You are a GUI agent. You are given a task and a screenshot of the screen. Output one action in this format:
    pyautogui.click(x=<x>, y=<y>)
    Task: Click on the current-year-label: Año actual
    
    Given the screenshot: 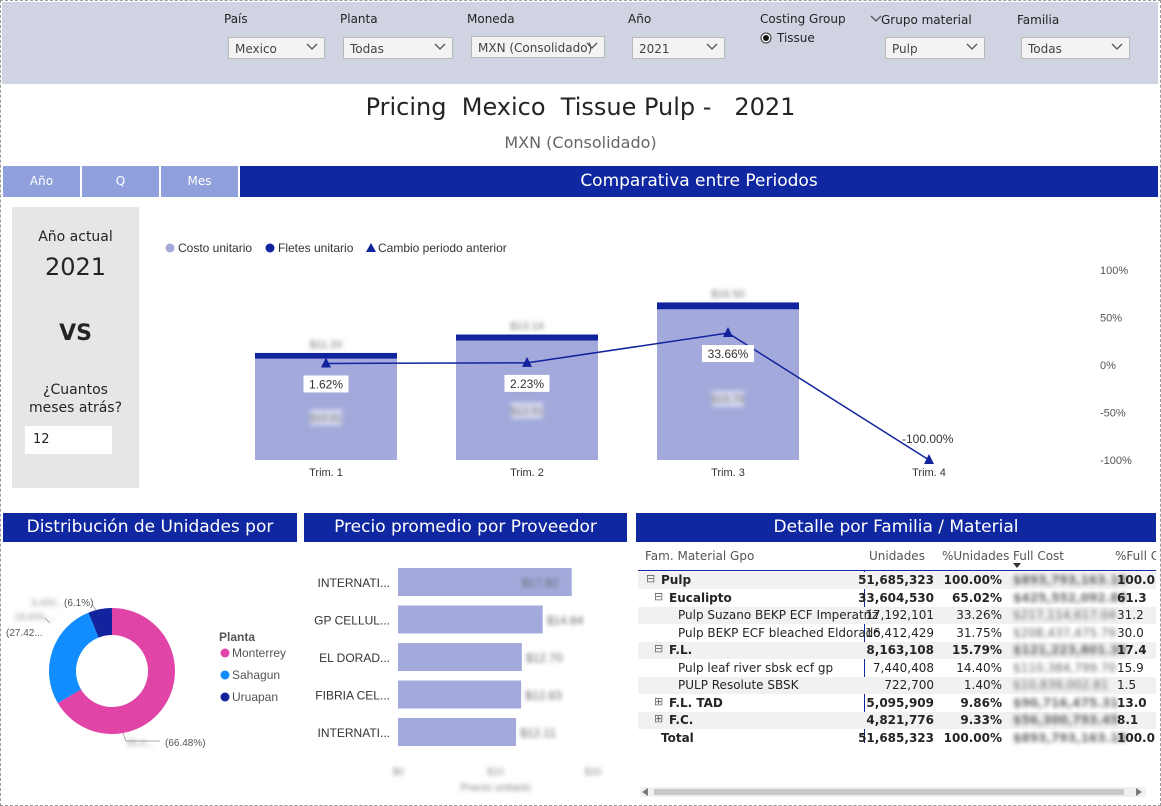 What is the action you would take?
    pyautogui.click(x=75, y=237)
    